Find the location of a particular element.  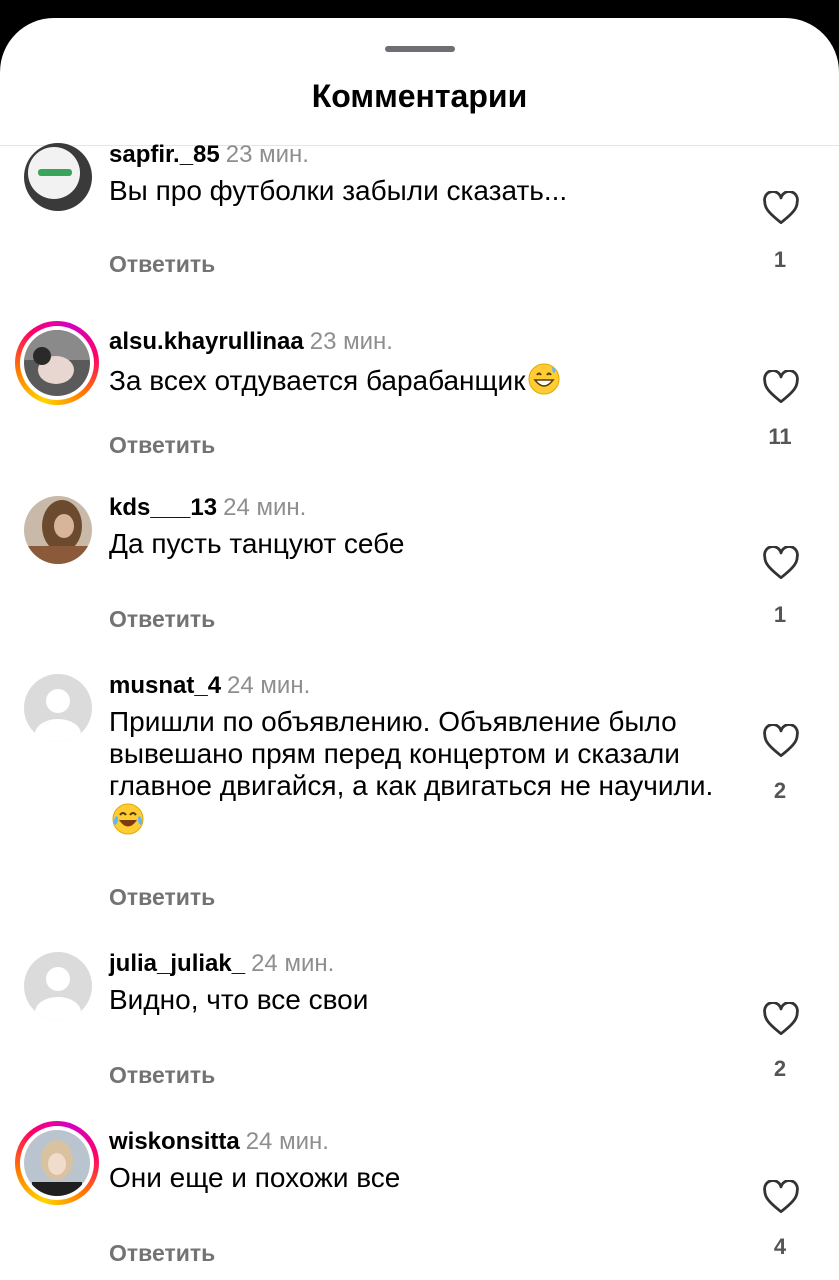

like-count: 4 is located at coordinates (780, 1246).